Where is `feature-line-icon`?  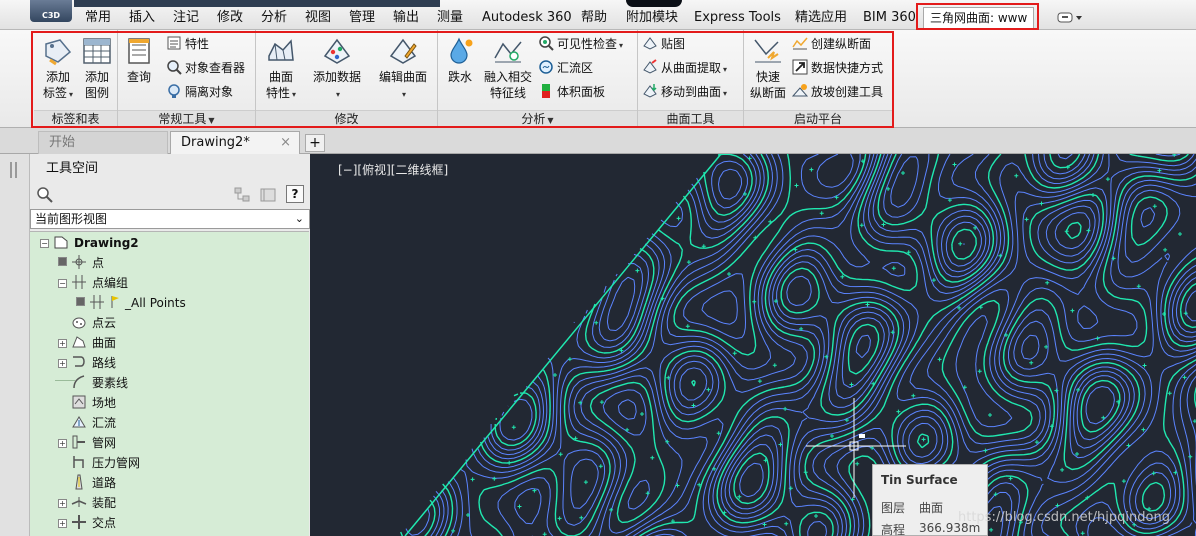
feature-line-icon is located at coordinates (508, 52).